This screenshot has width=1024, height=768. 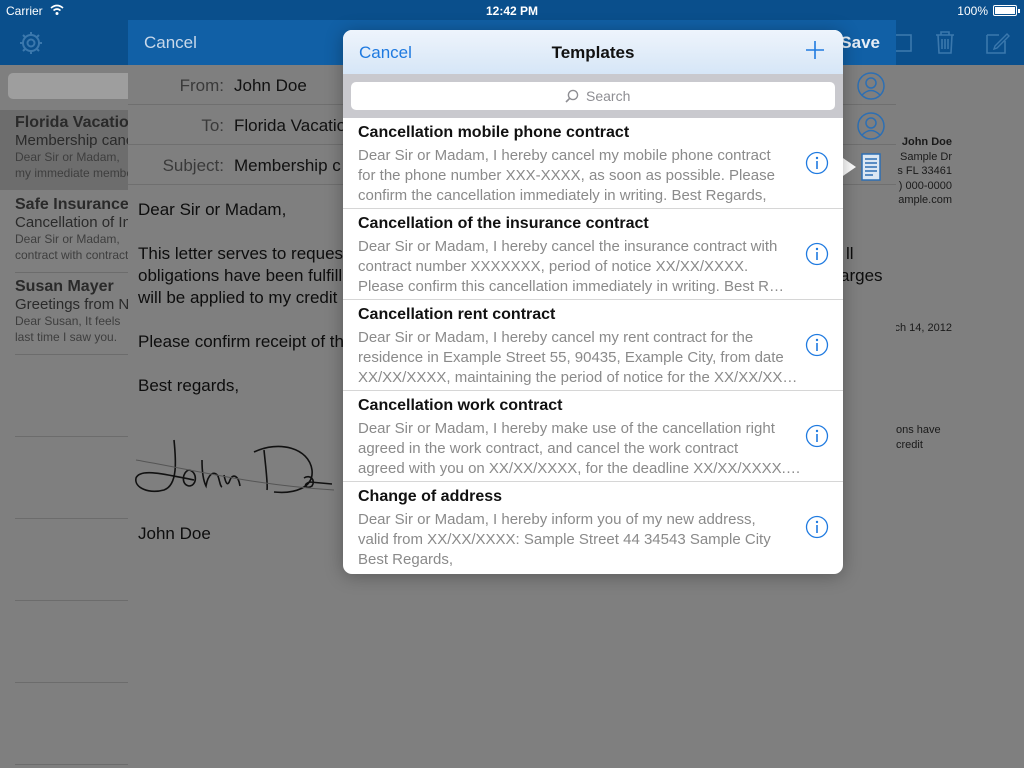 I want to click on search-icon, so click(x=572, y=96).